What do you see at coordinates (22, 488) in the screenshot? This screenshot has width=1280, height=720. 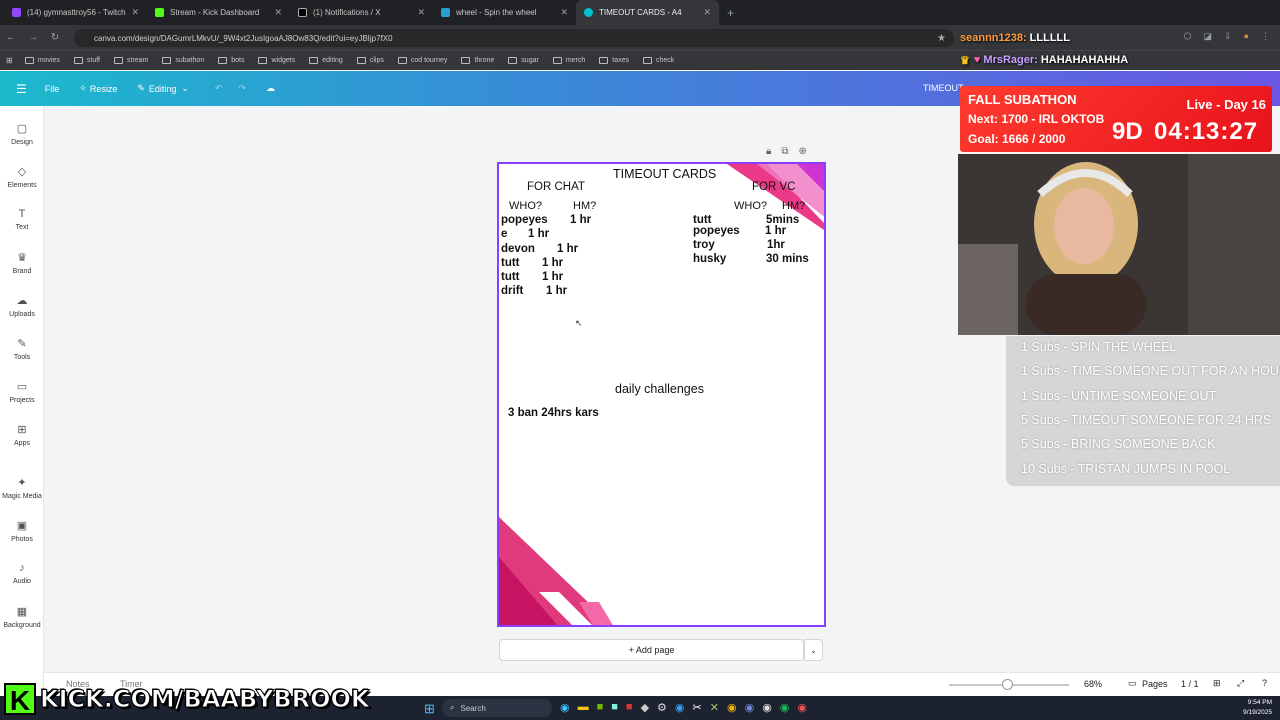 I see `sidebar-item-magic-media: ✦ Magic Media` at bounding box center [22, 488].